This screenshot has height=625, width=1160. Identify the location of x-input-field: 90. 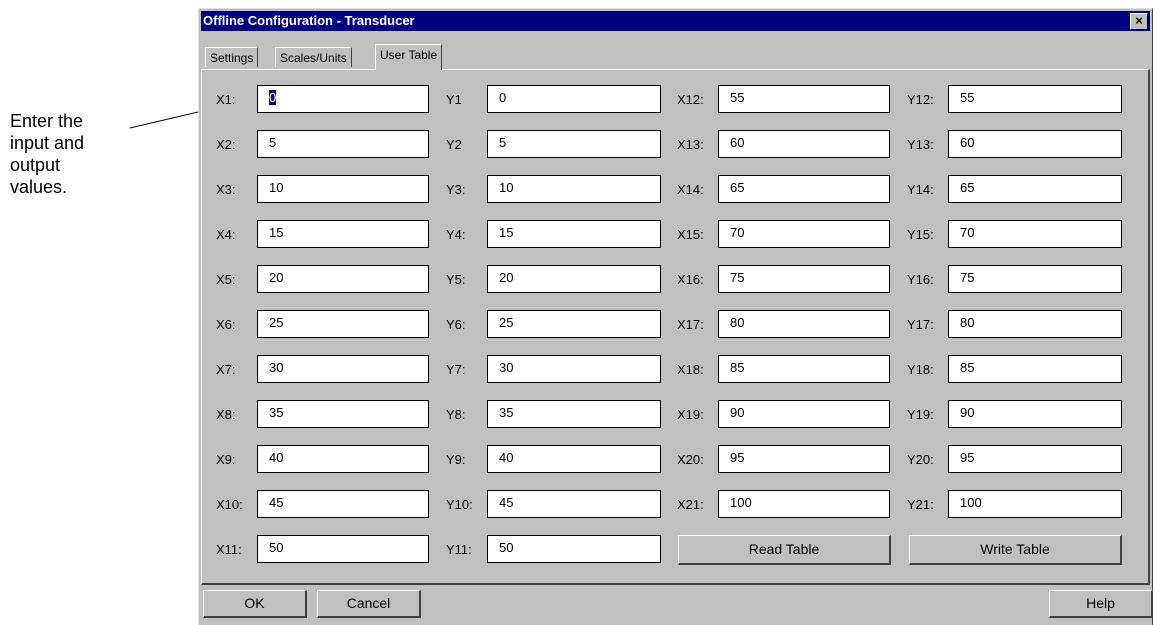
(804, 414).